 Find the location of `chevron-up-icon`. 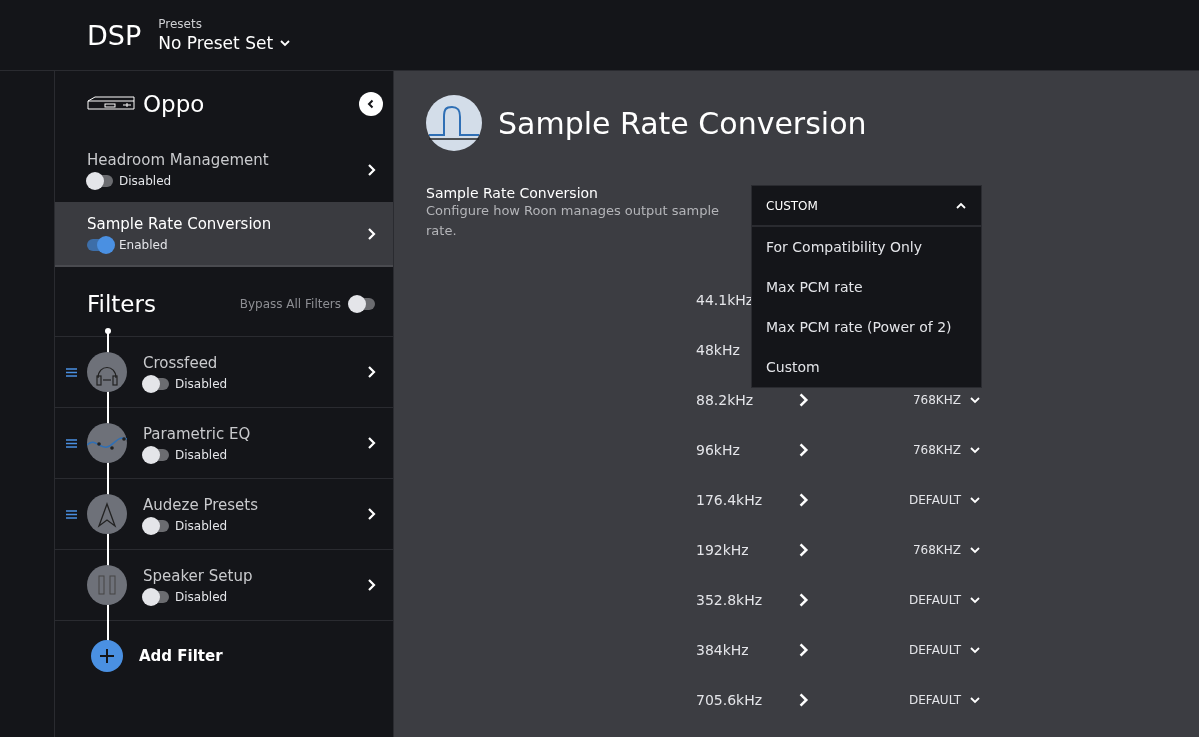

chevron-up-icon is located at coordinates (961, 205).